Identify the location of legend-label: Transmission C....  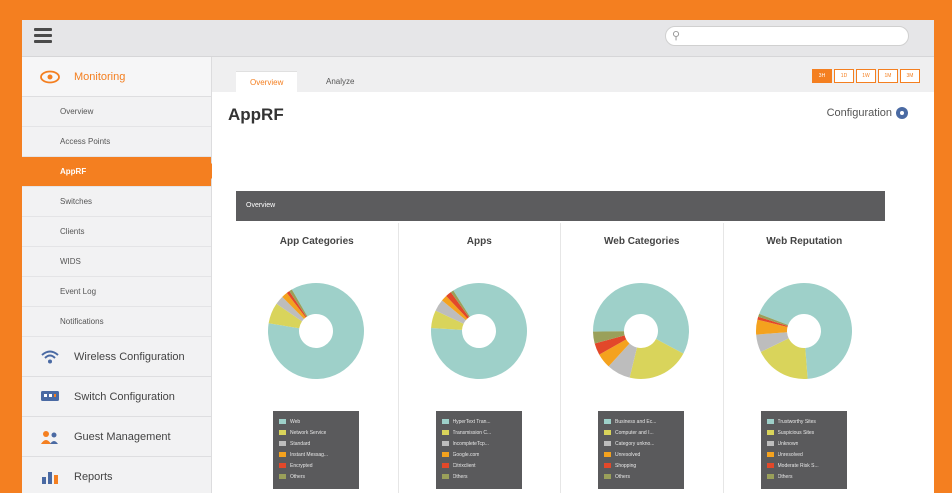
(472, 432).